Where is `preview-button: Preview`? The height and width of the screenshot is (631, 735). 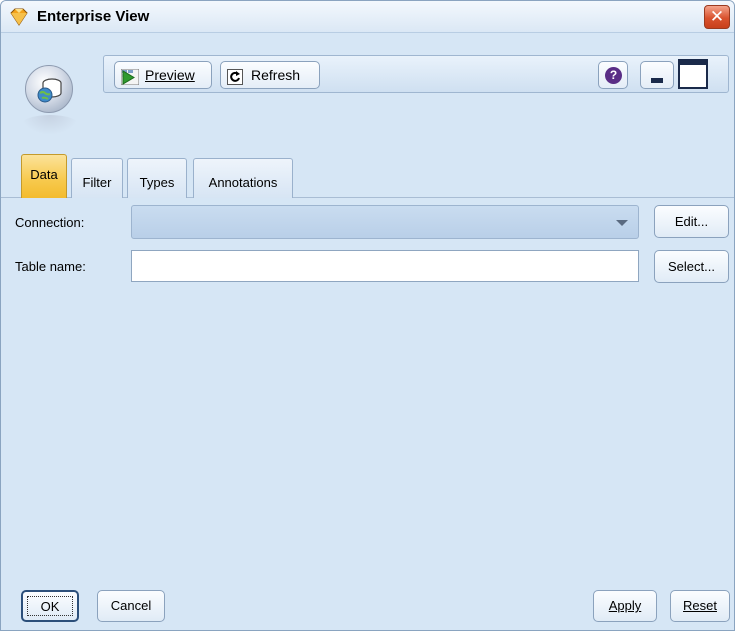 preview-button: Preview is located at coordinates (163, 75).